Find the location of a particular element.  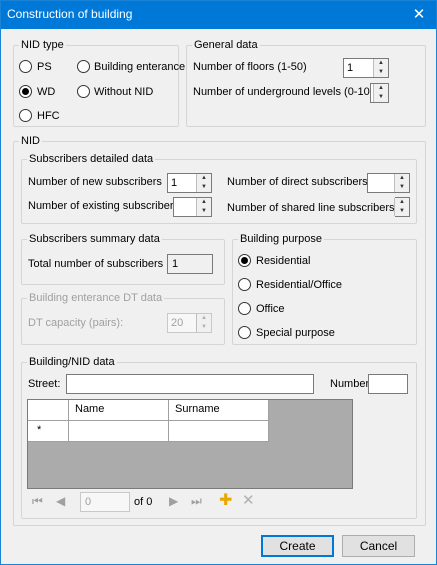

dt-capacity-value: 20 is located at coordinates (177, 323).